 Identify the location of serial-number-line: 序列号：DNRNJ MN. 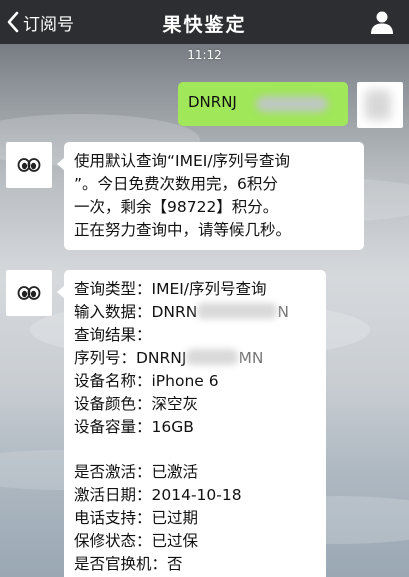
(195, 358).